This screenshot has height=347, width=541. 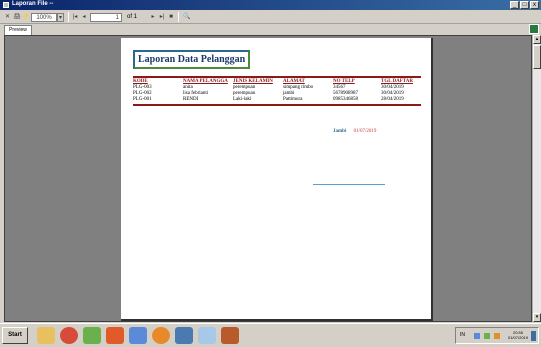 What do you see at coordinates (392, 99) in the screenshot?
I see `table-cell: 28/04/2019` at bounding box center [392, 99].